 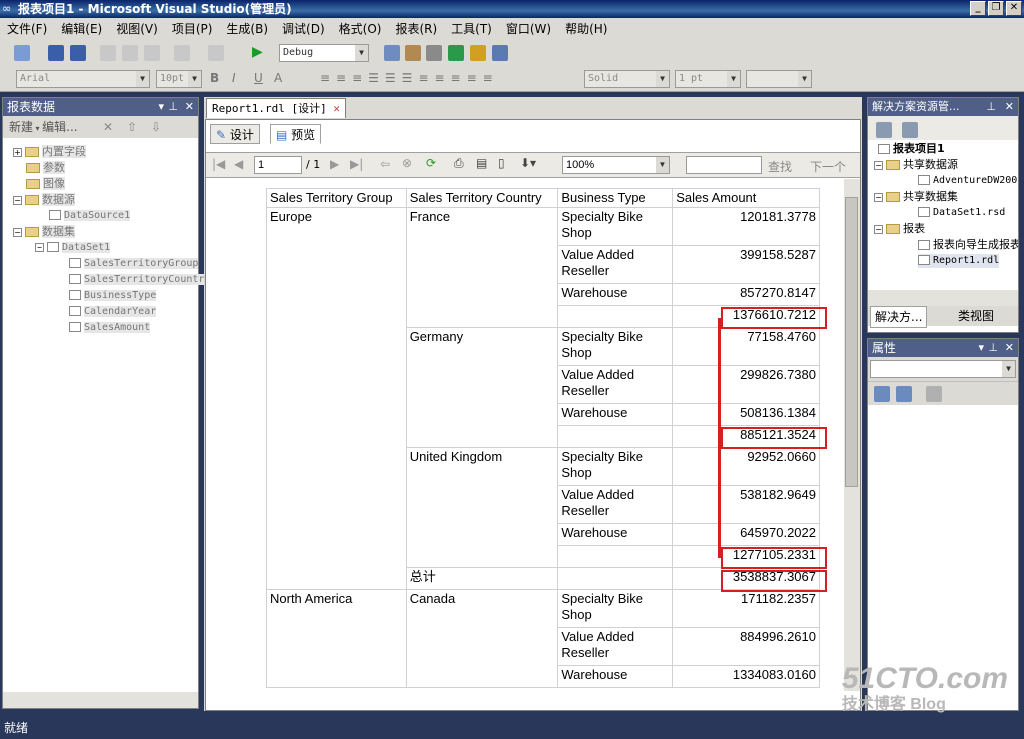 What do you see at coordinates (108, 127) in the screenshot?
I see `delete-icon: ✕` at bounding box center [108, 127].